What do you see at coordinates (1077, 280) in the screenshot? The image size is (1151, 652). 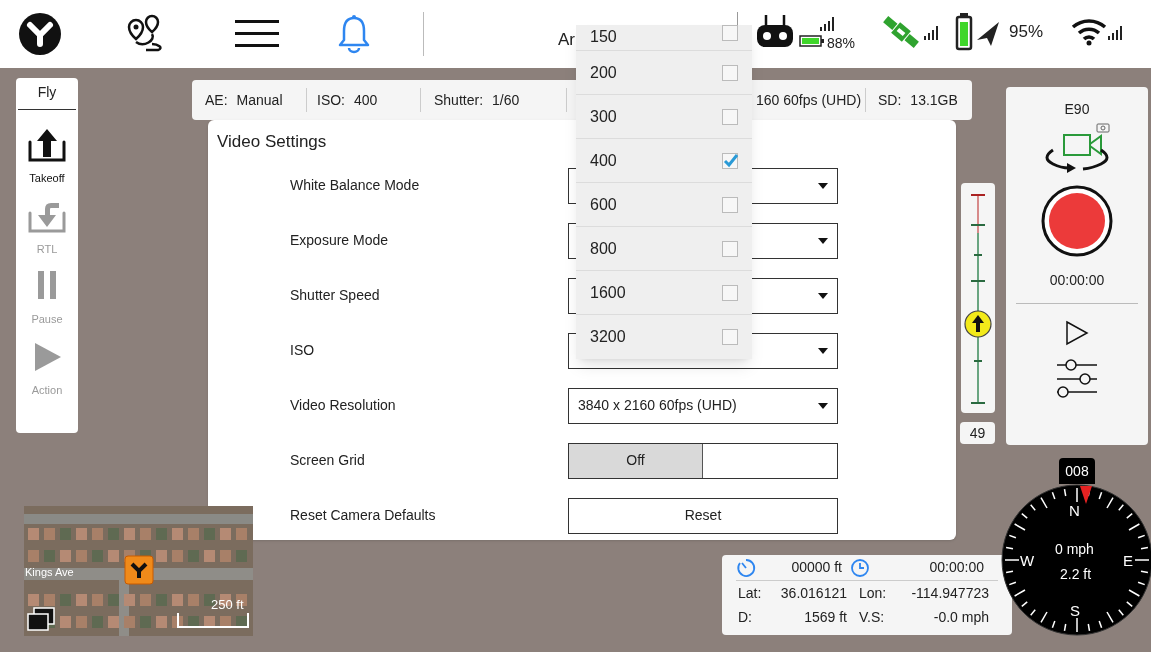 I see `record-timer: 00:00:00` at bounding box center [1077, 280].